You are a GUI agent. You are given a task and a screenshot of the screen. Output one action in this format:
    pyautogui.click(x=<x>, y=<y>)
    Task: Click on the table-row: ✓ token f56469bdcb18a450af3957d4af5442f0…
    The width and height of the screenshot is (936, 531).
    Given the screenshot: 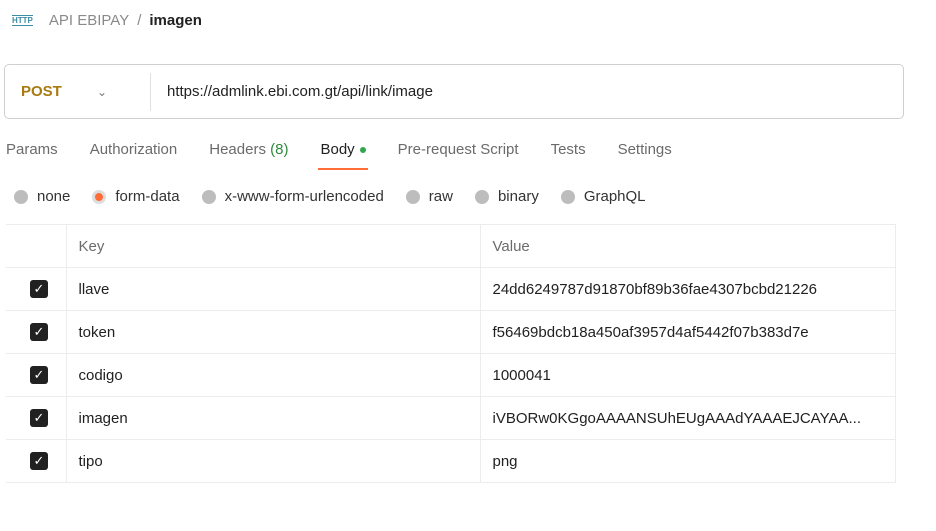 What is the action you would take?
    pyautogui.click(x=451, y=332)
    